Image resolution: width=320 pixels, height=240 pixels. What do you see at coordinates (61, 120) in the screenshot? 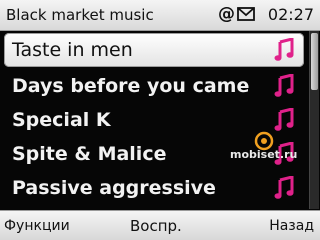
I see `track-title: Special K` at bounding box center [61, 120].